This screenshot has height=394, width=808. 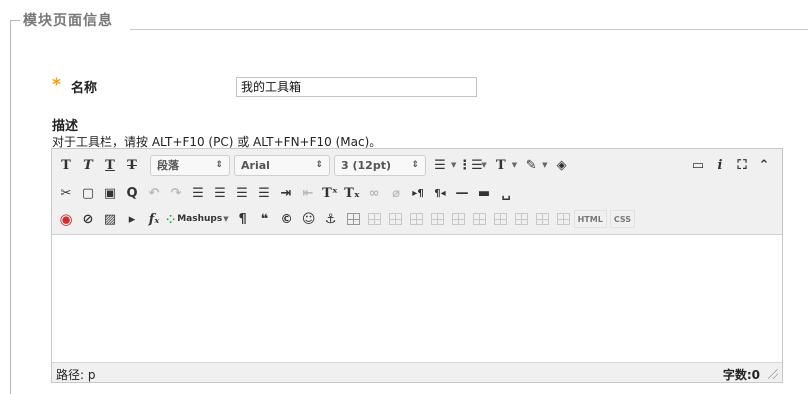 What do you see at coordinates (356, 87) in the screenshot?
I see `name-input: 我的工具箱` at bounding box center [356, 87].